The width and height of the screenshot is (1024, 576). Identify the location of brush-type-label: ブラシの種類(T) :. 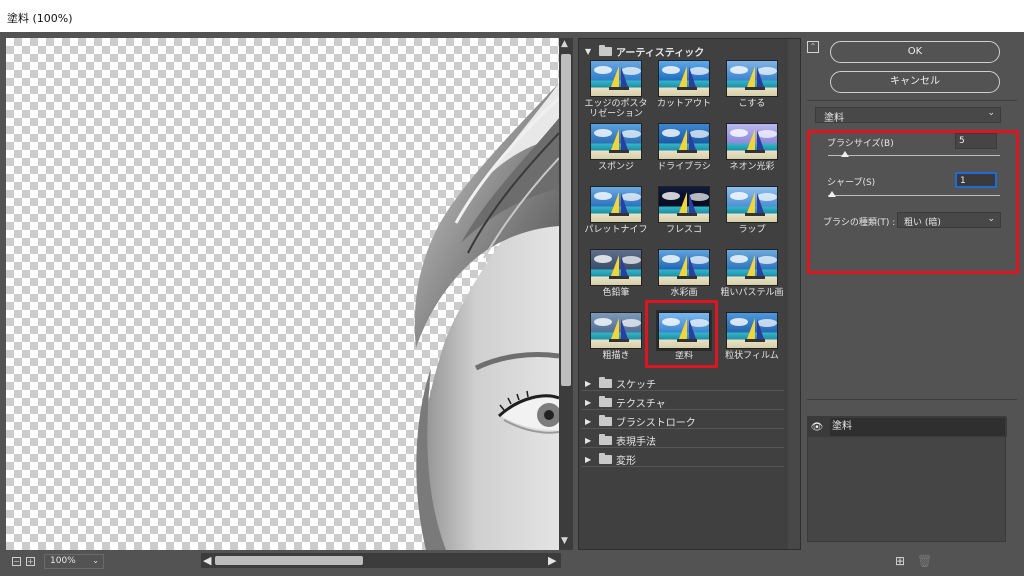
(859, 223).